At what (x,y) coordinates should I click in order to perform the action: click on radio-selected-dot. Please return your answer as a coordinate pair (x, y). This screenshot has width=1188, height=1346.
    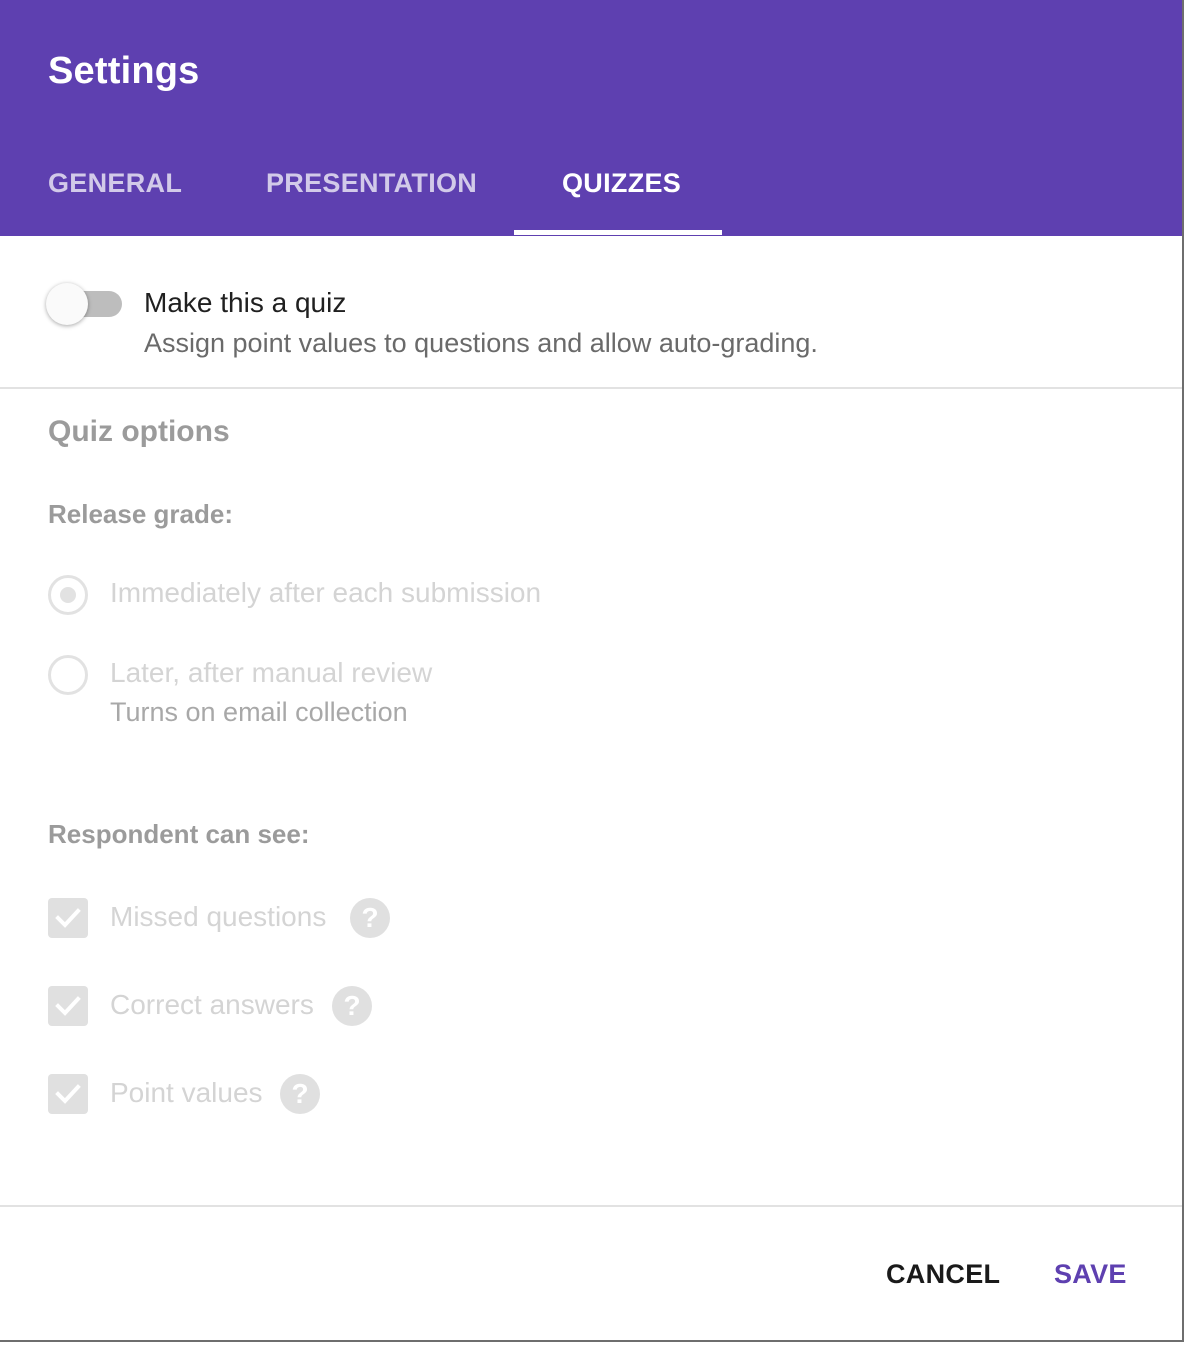
    Looking at the image, I should click on (68, 595).